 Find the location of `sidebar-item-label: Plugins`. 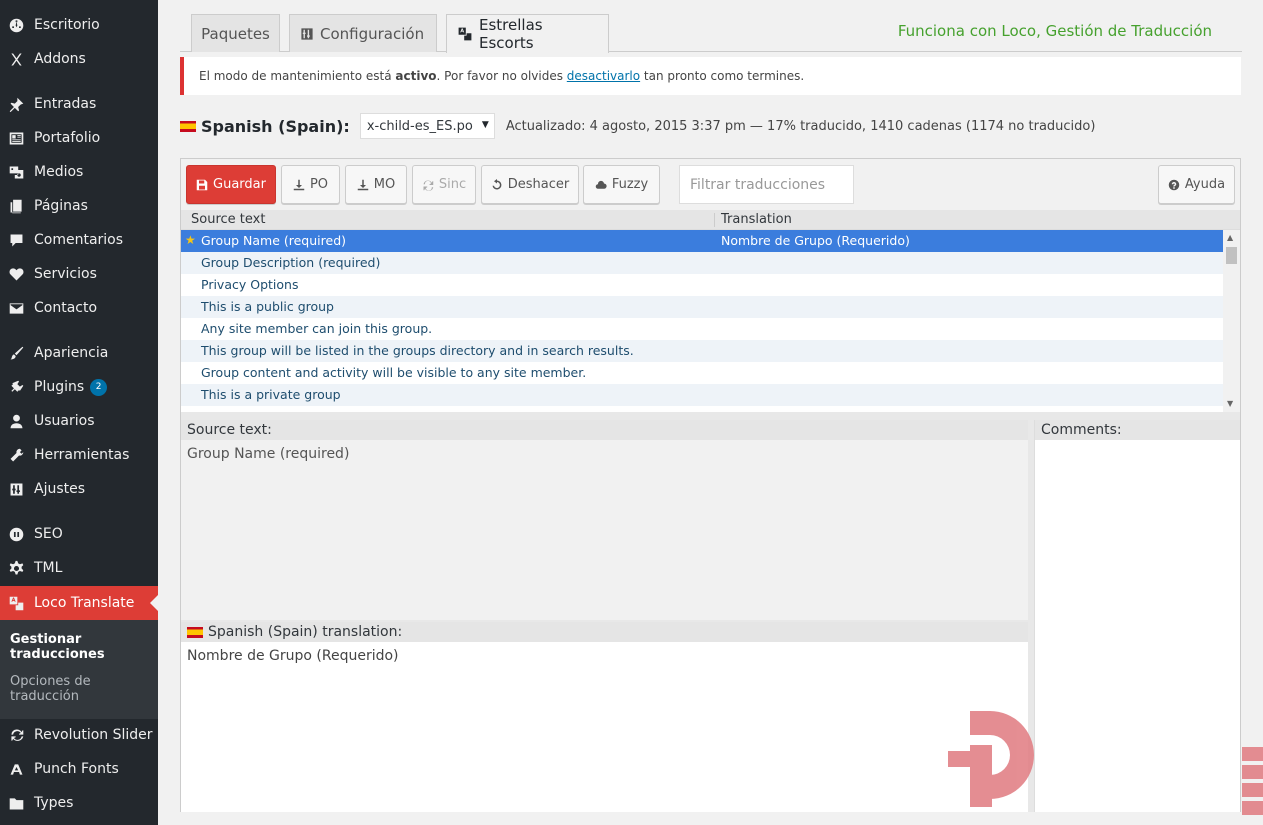

sidebar-item-label: Plugins is located at coordinates (59, 387).